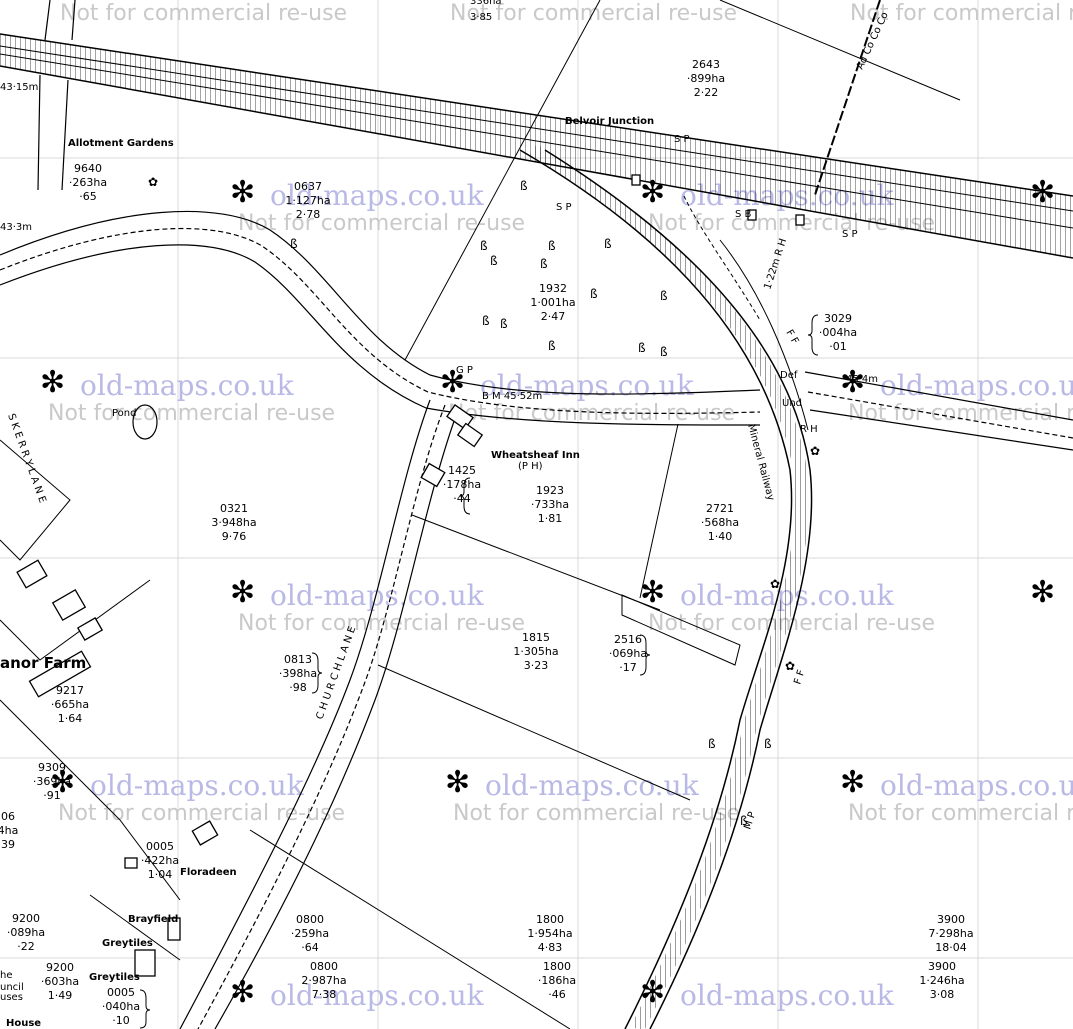 This screenshot has height=1029, width=1073. I want to click on spot-height-label: 43·15m, so click(19, 87).